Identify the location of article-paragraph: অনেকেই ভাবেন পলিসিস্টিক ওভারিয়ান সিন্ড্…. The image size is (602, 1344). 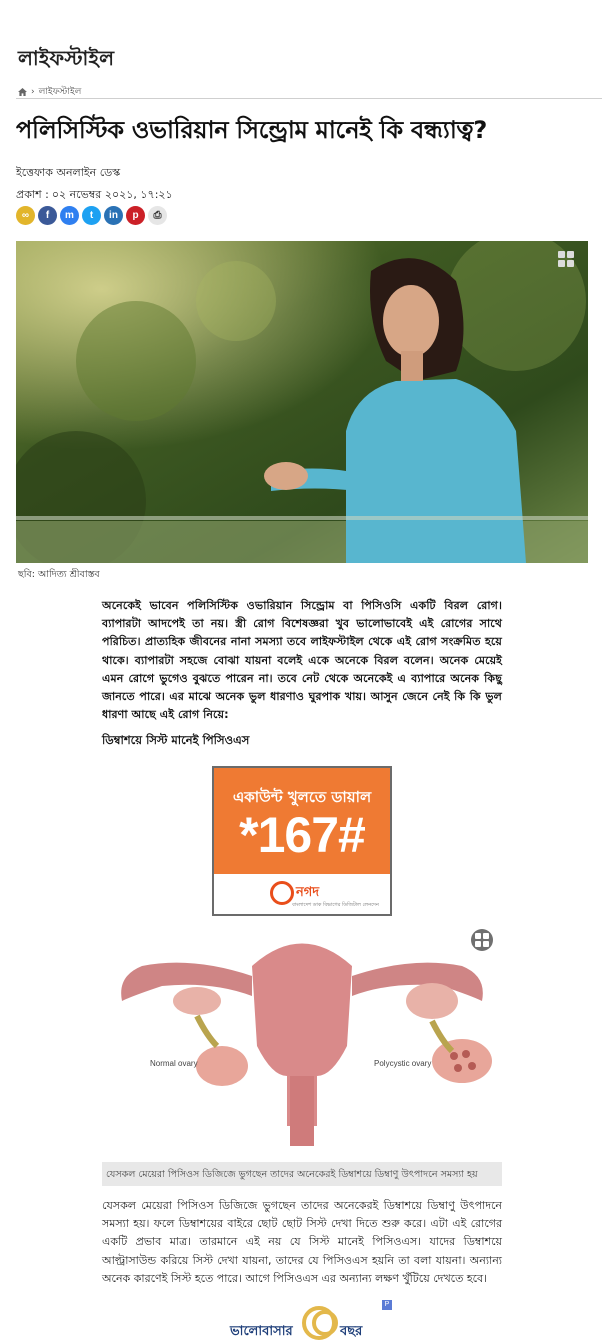
(302, 660).